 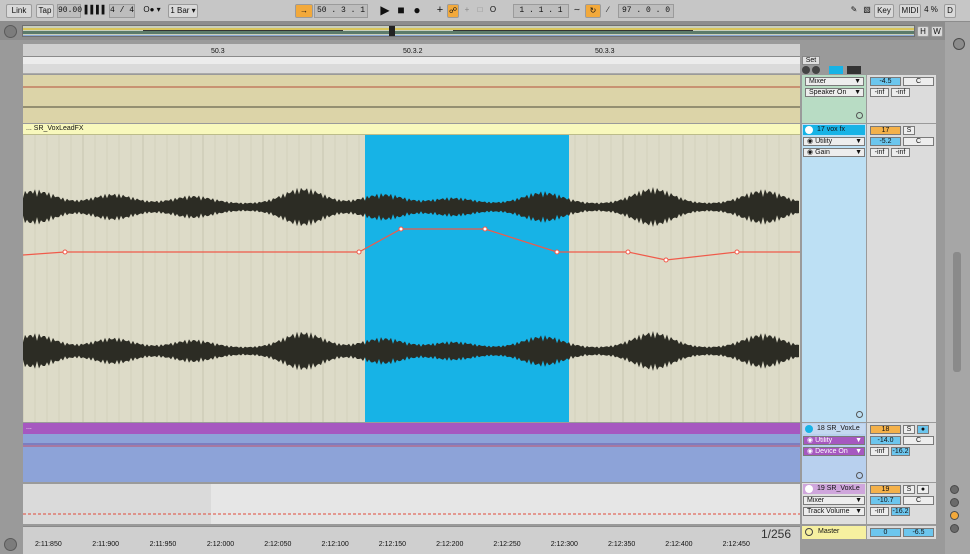 I want to click on volume-field: -14.0, so click(x=885, y=440).